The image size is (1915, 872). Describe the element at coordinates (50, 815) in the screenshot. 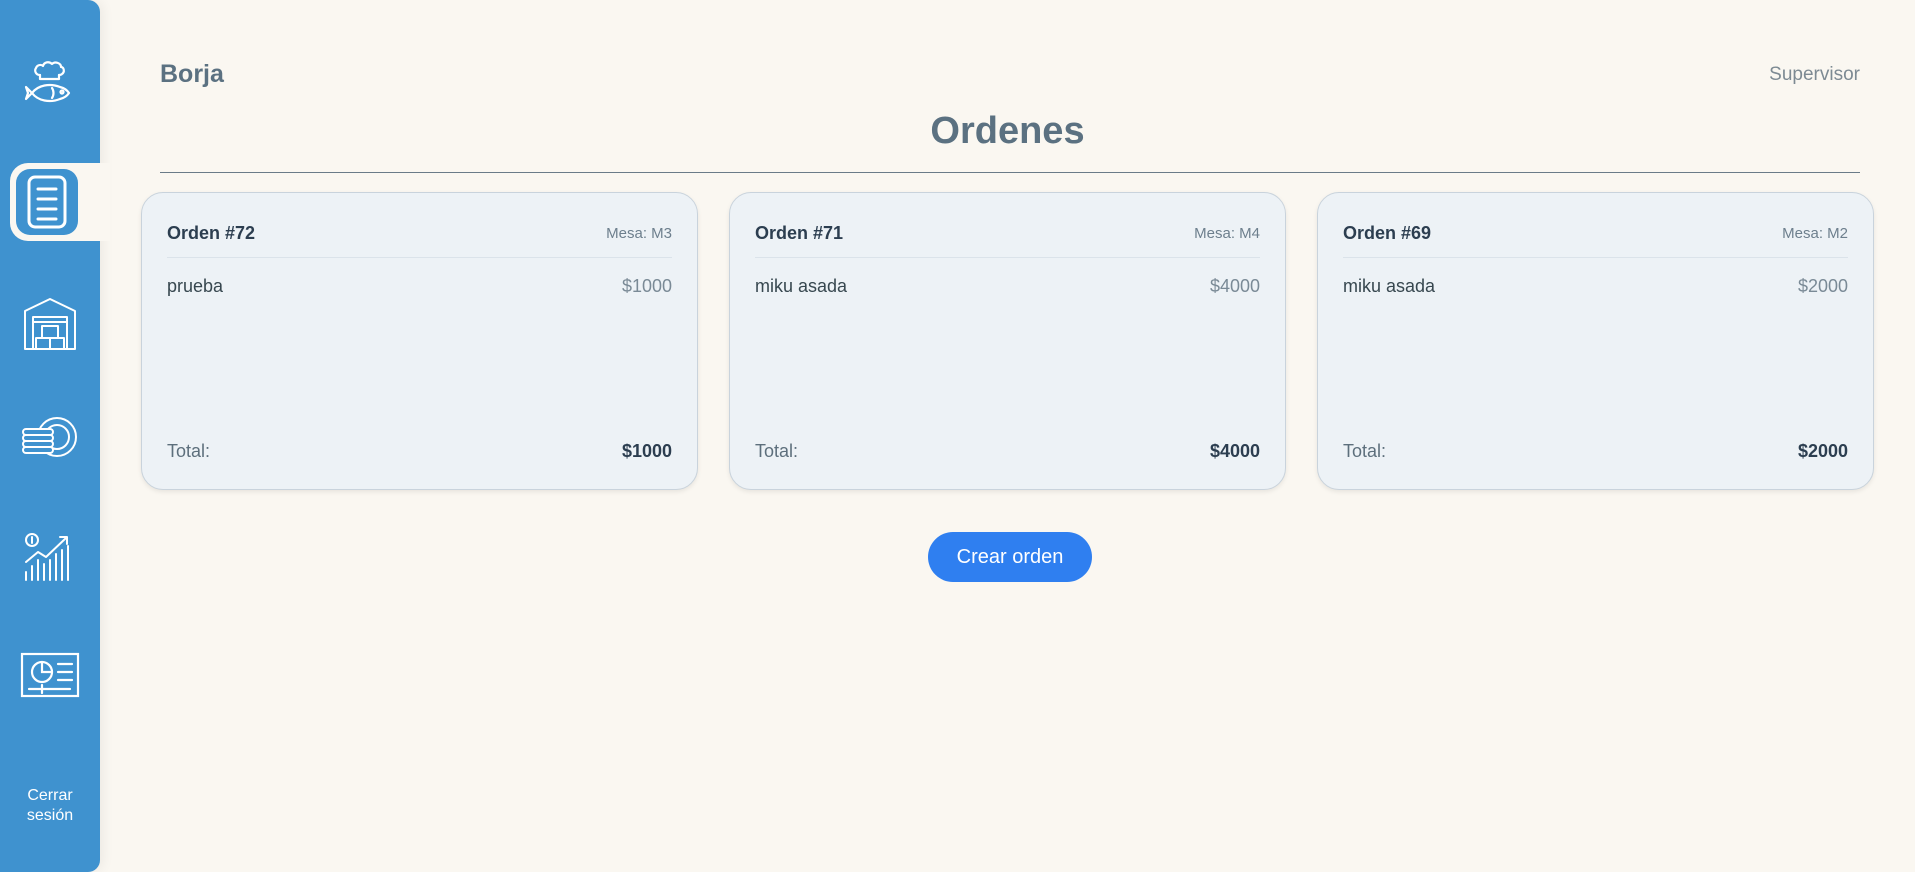

I see `logout-label-line2: sesión` at that location.